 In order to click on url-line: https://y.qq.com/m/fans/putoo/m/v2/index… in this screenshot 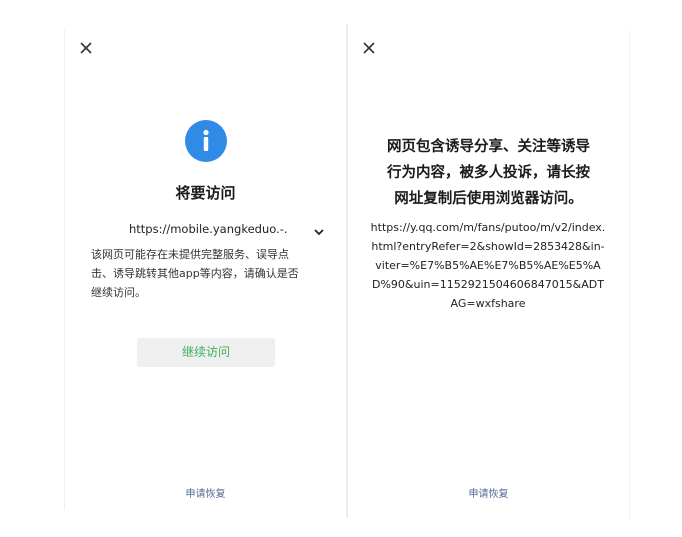, I will do `click(488, 227)`.